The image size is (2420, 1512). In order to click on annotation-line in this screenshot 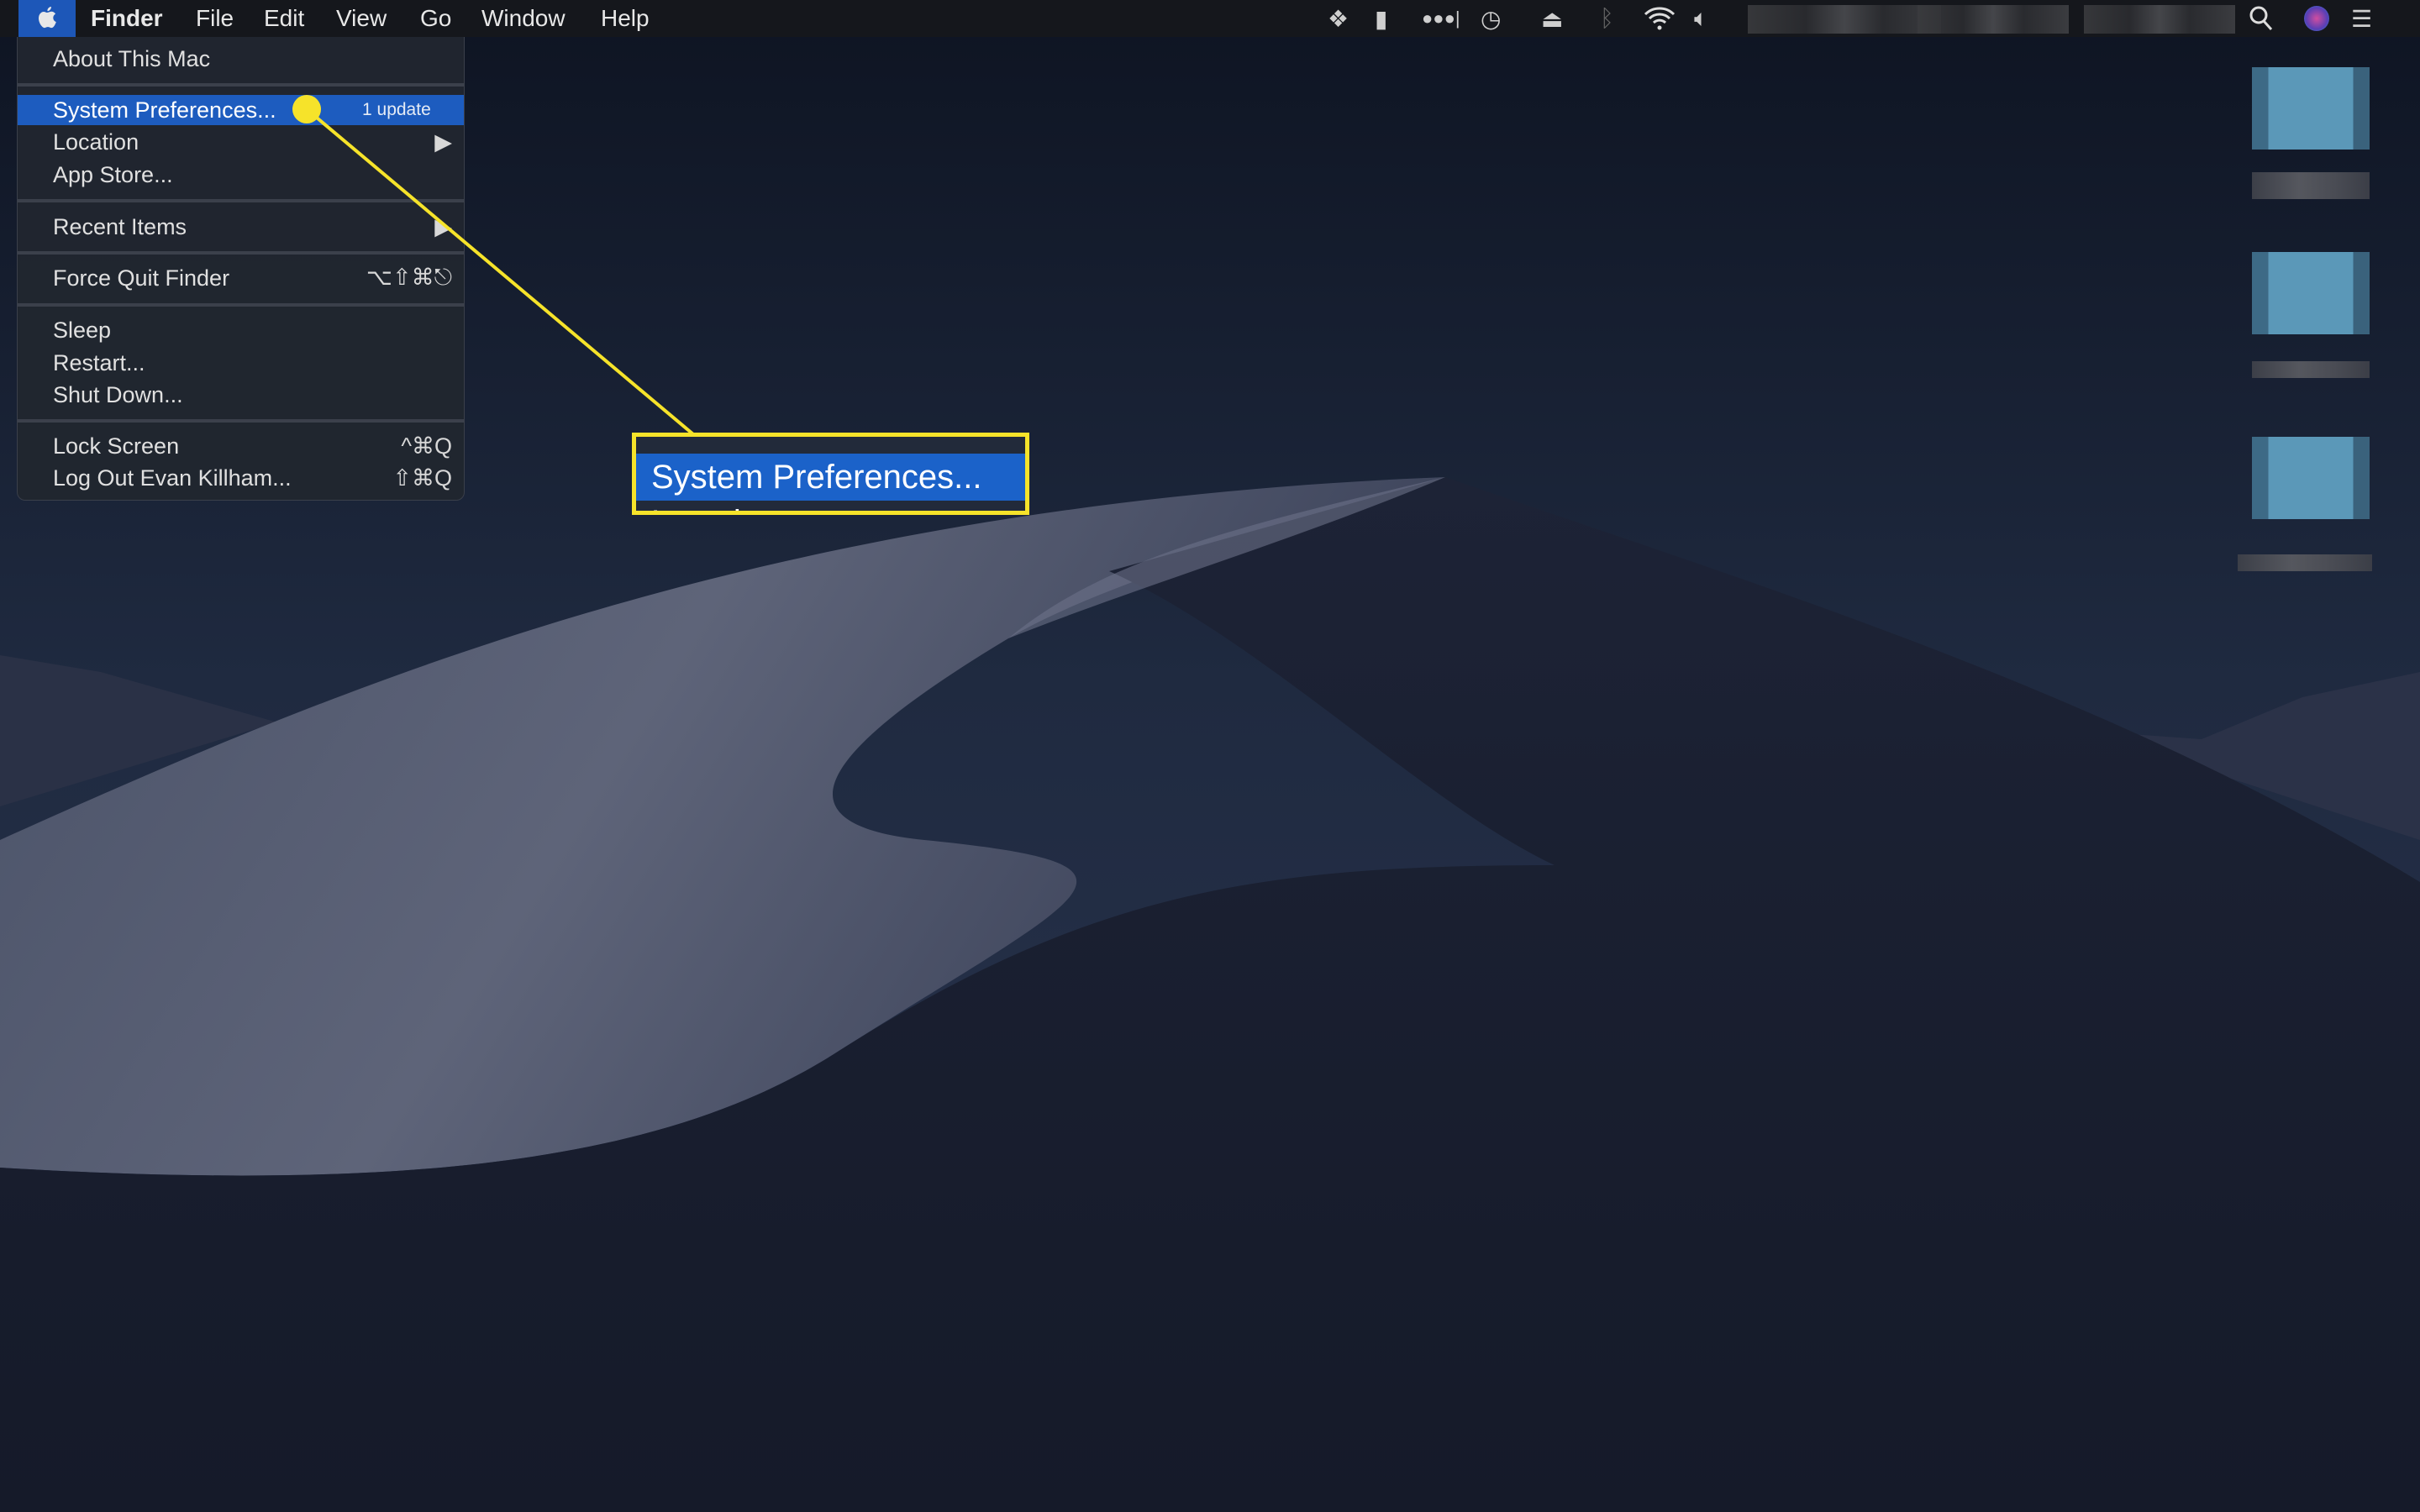, I will do `click(500, 272)`.